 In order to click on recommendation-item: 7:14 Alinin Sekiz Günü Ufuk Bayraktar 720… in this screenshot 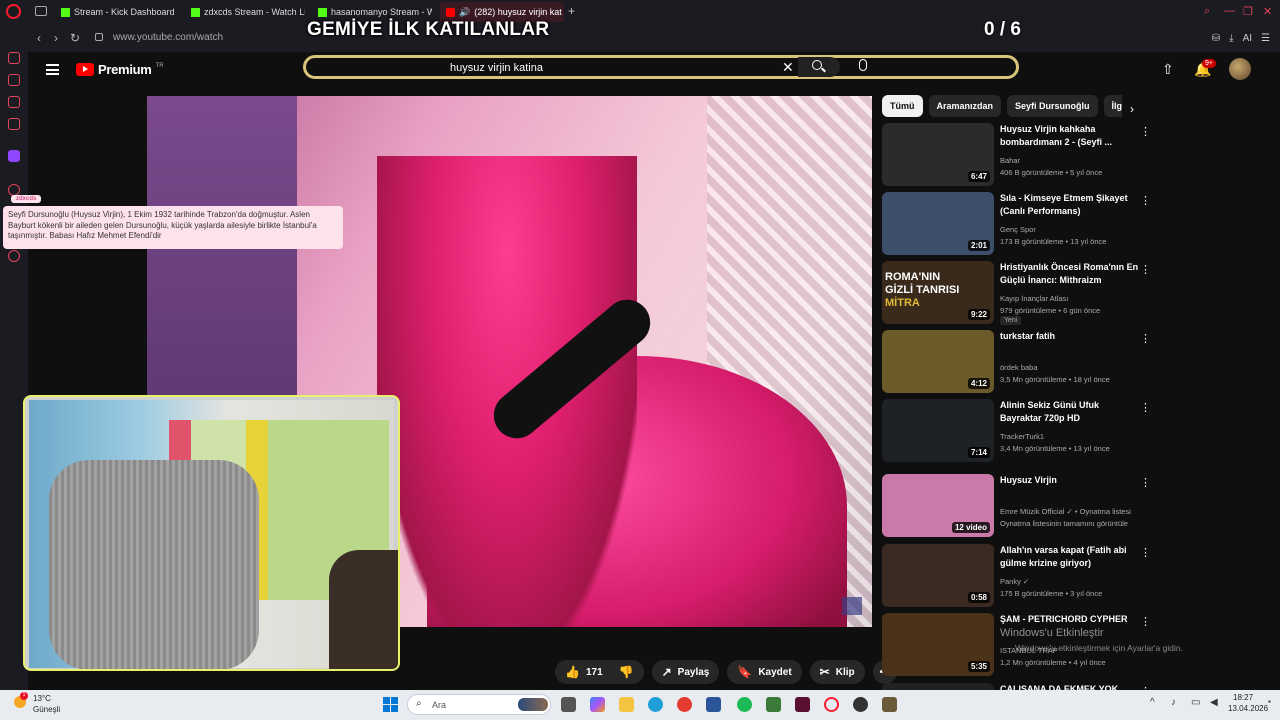, I will do `click(1017, 432)`.